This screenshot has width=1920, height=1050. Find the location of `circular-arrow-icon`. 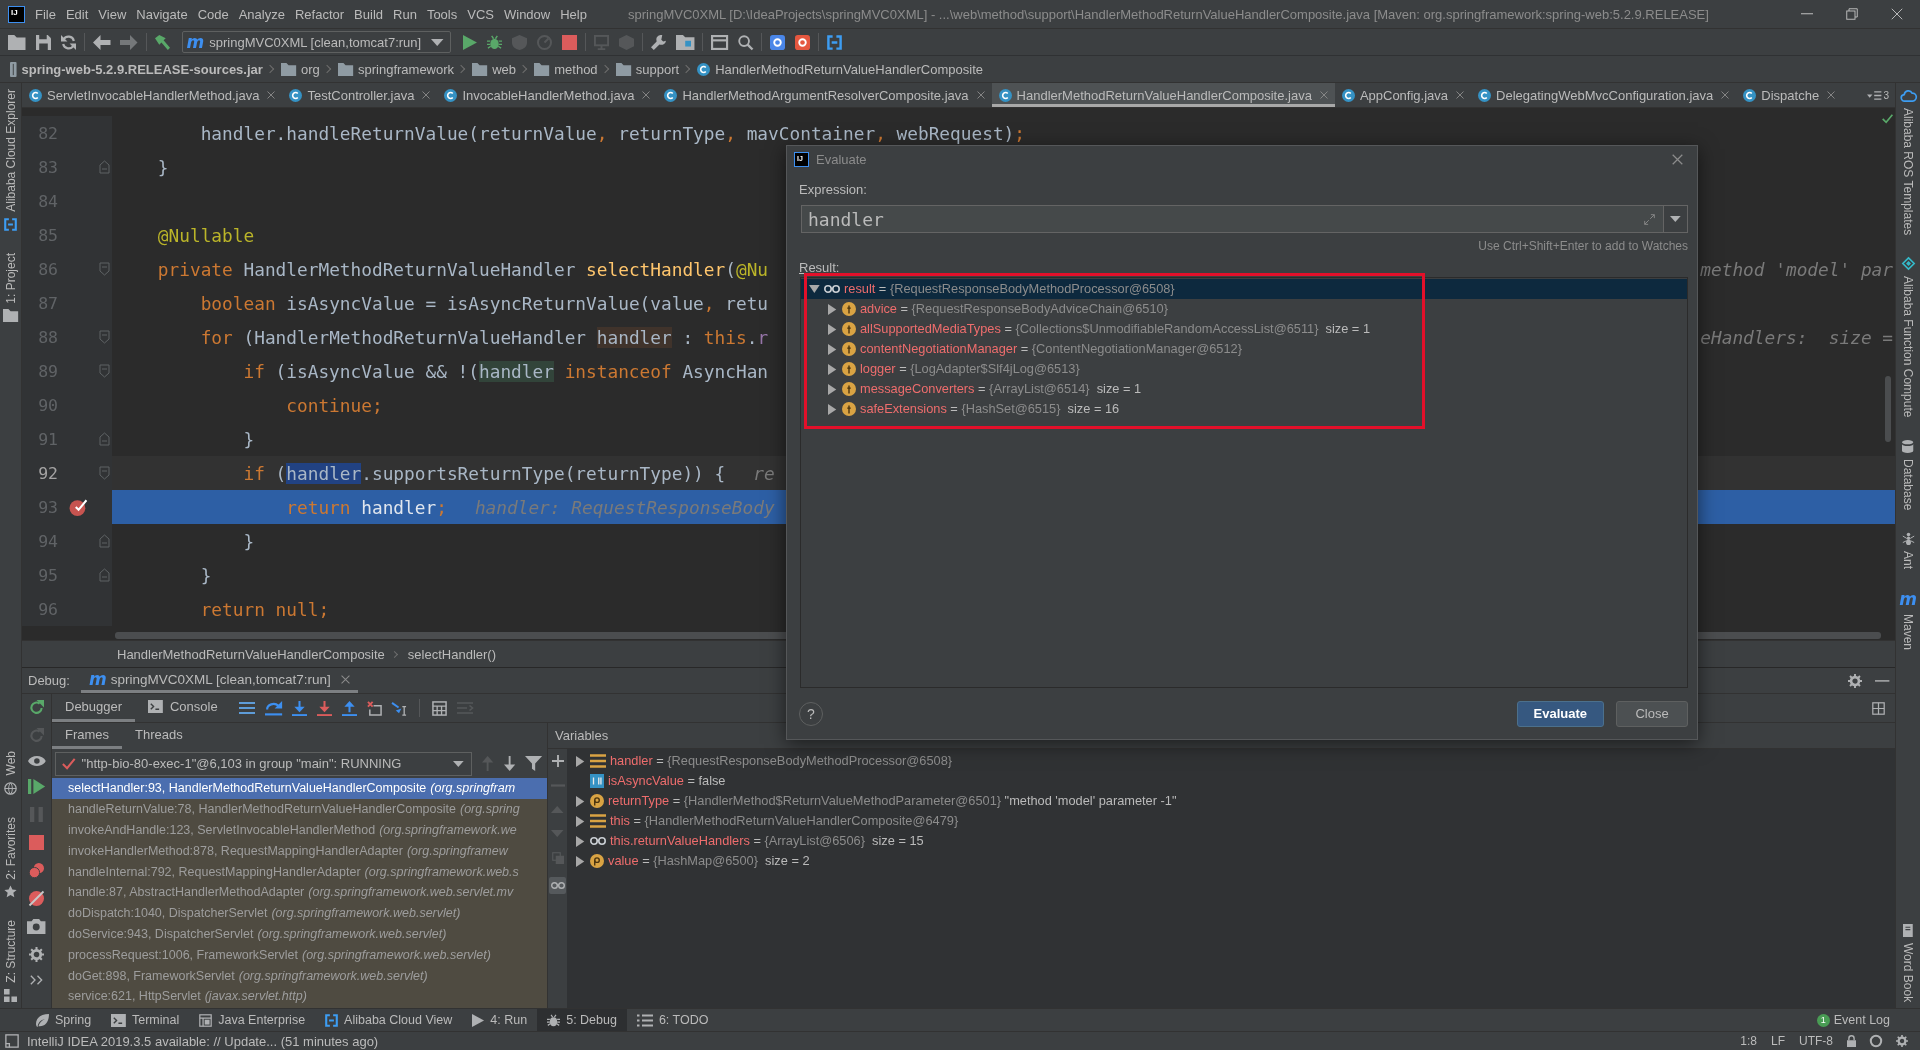

circular-arrow-icon is located at coordinates (36, 707).